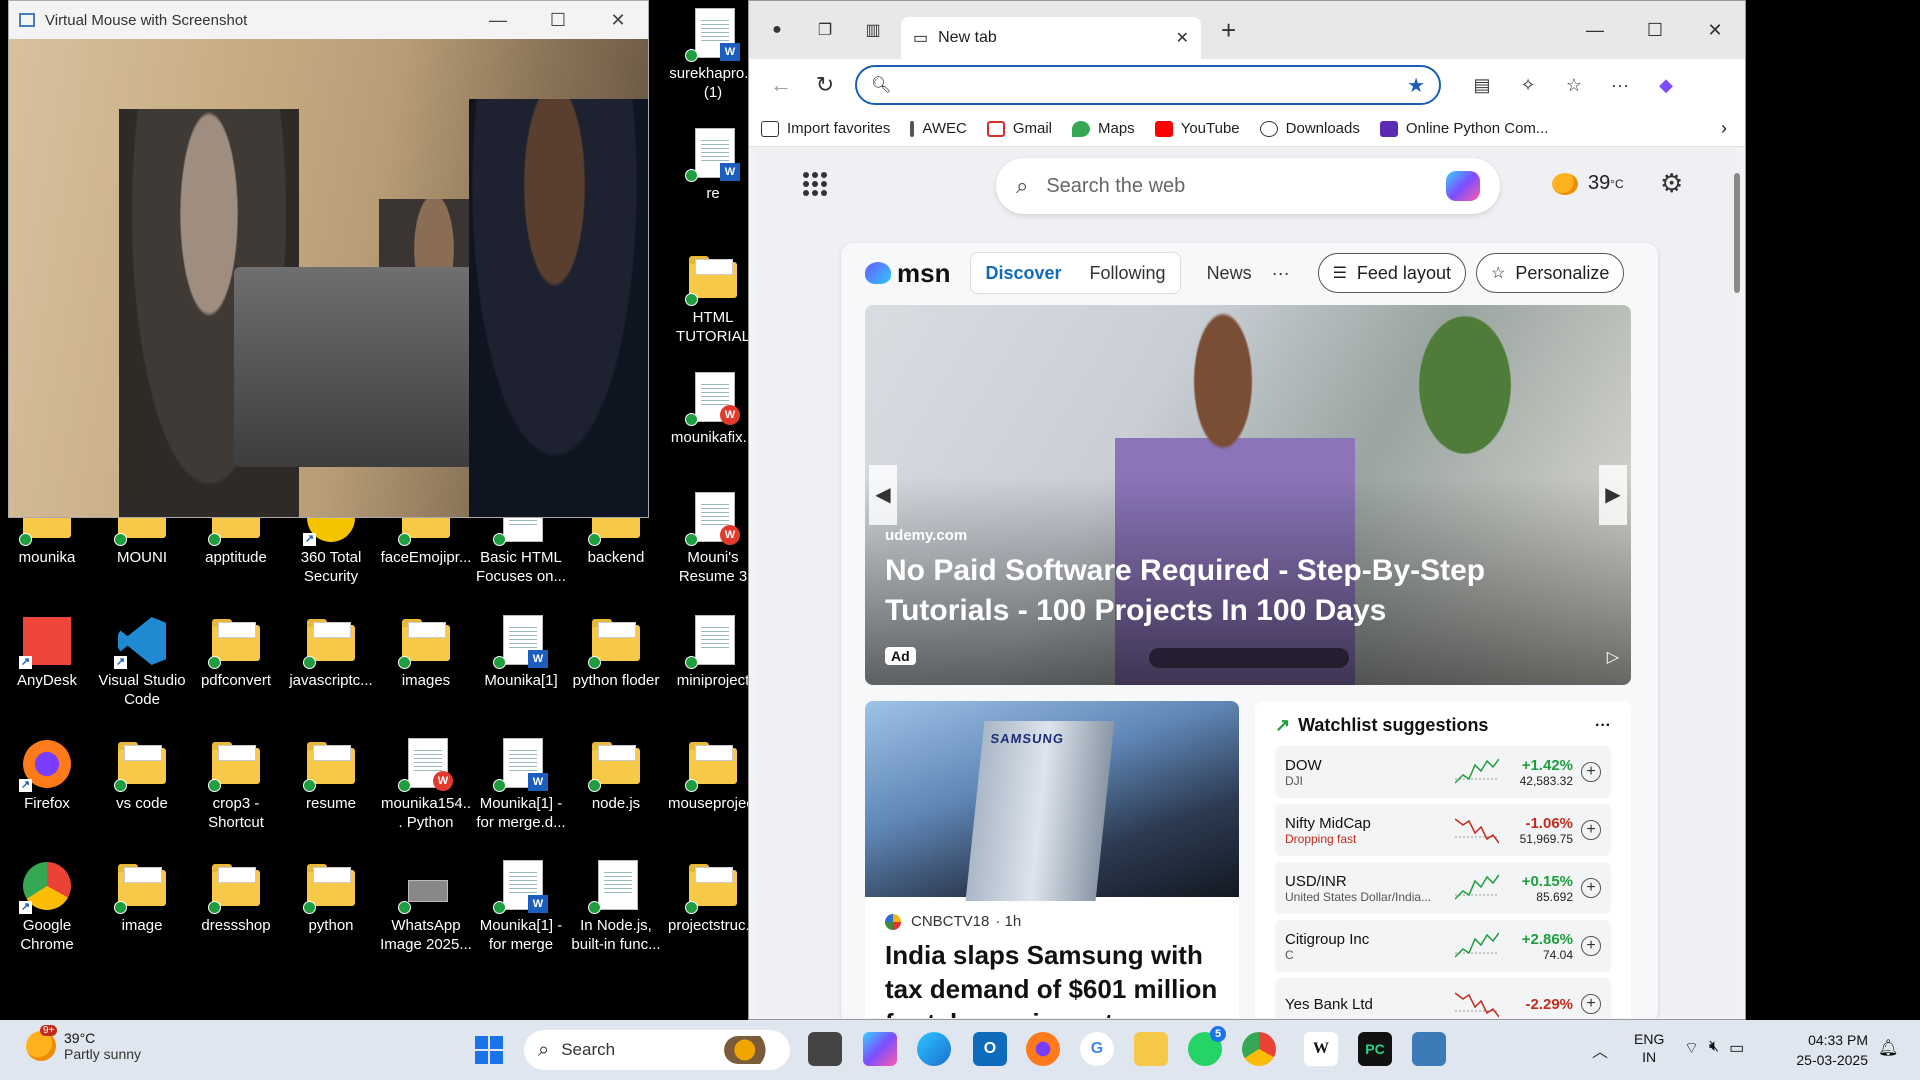 The height and width of the screenshot is (1080, 1920). I want to click on new-tab-button: +, so click(1228, 30).